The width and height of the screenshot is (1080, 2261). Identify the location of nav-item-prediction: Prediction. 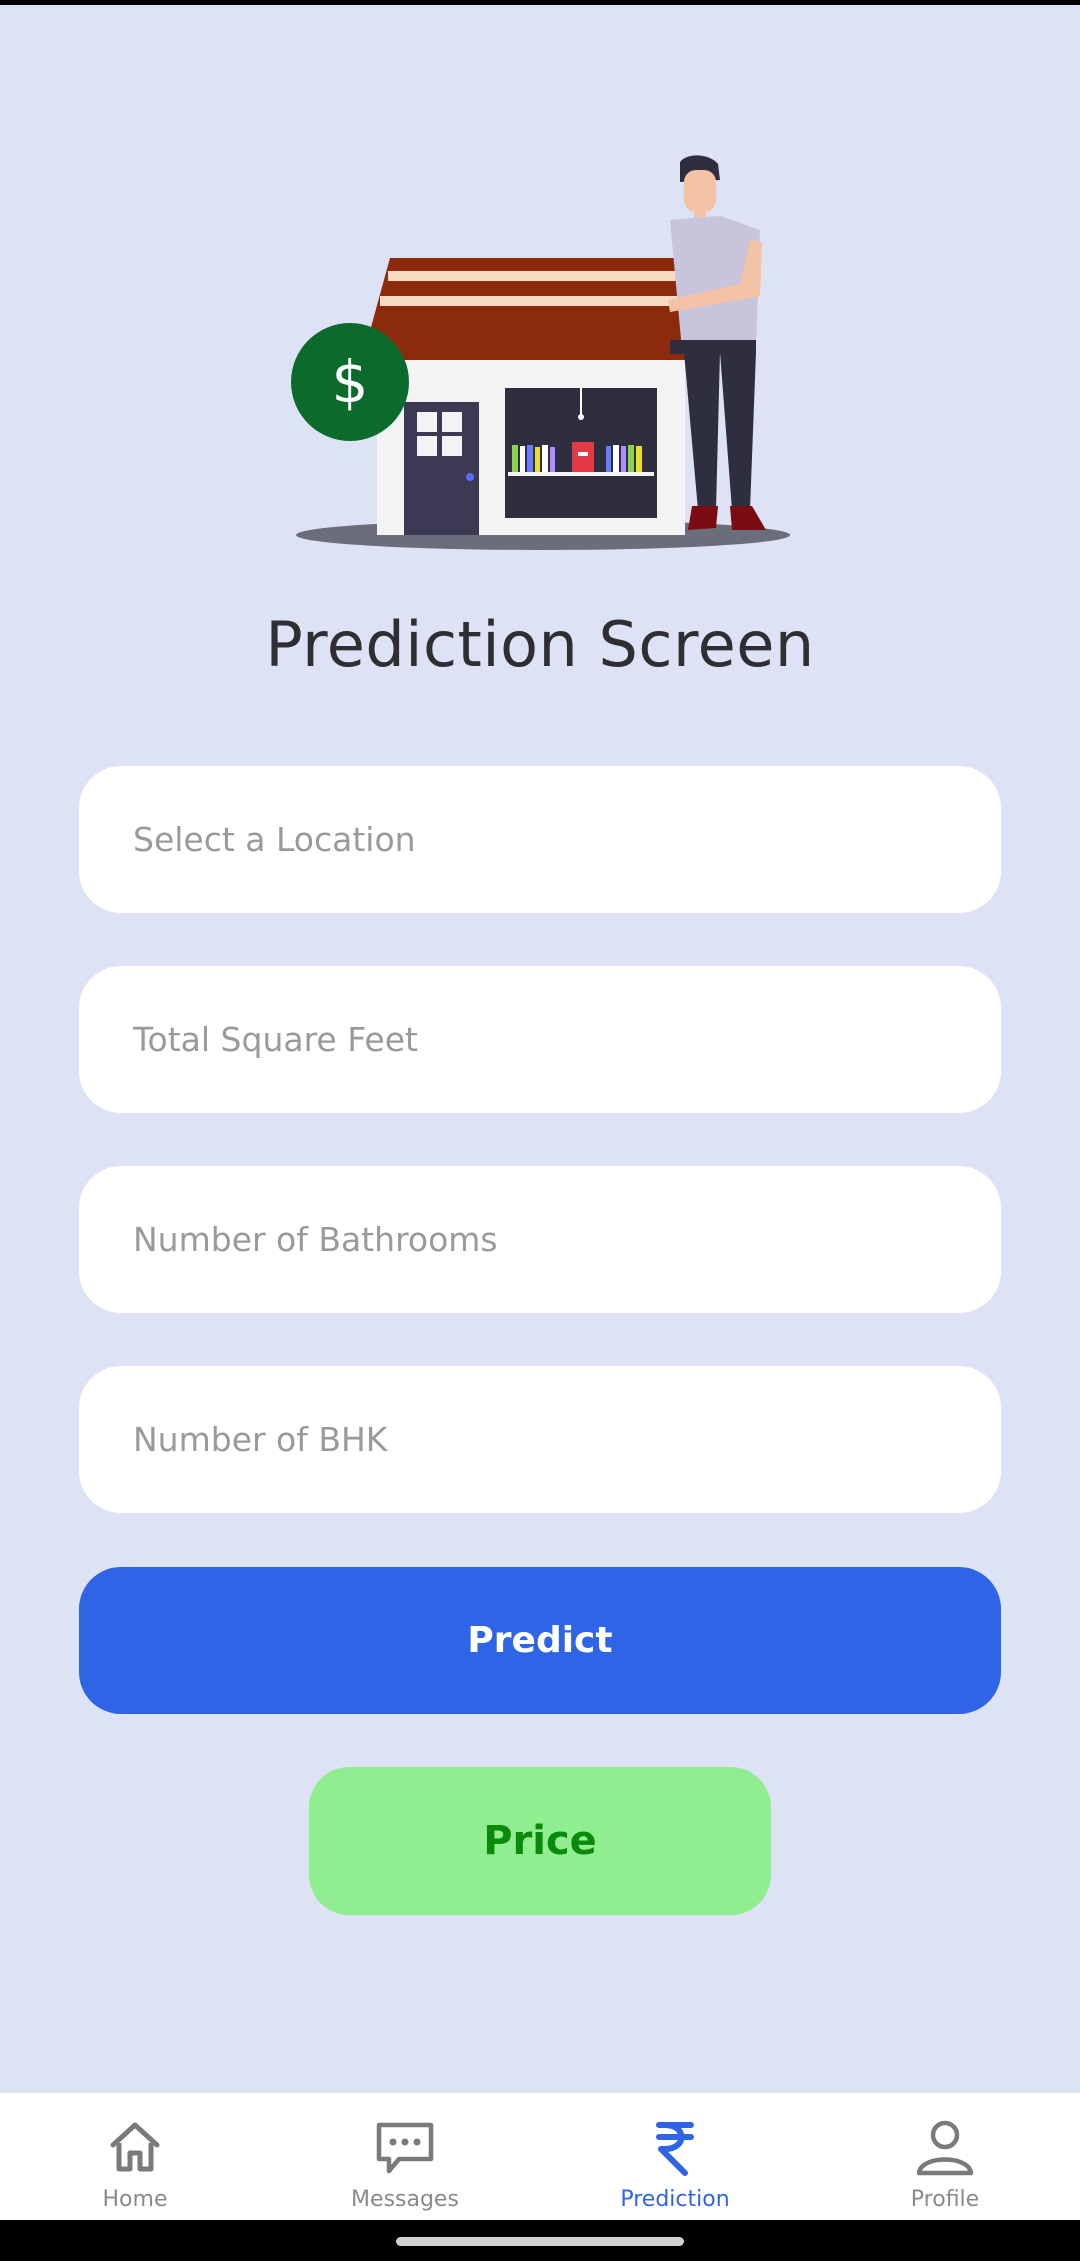
(675, 2157).